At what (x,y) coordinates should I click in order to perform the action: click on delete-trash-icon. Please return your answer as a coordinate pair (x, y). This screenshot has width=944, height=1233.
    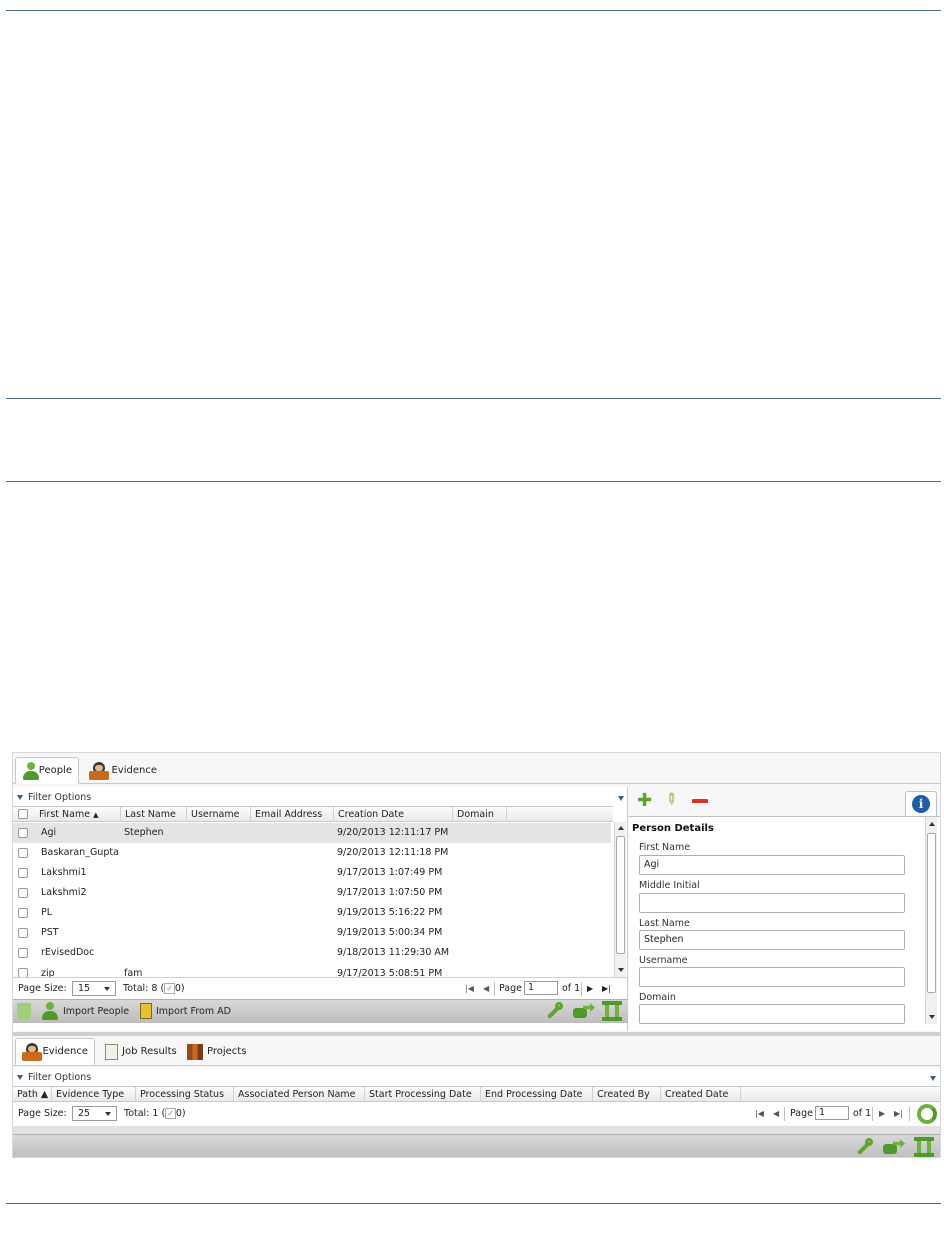
    Looking at the image, I should click on (24, 1011).